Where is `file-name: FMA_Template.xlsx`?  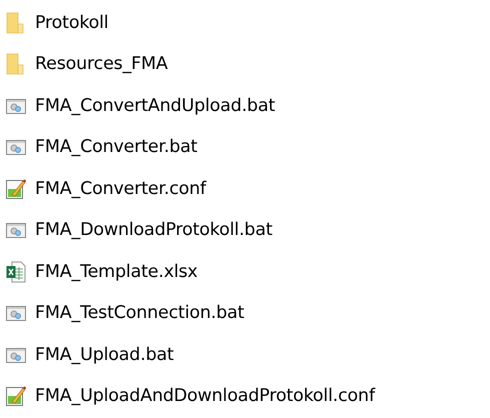
file-name: FMA_Template.xlsx is located at coordinates (116, 272).